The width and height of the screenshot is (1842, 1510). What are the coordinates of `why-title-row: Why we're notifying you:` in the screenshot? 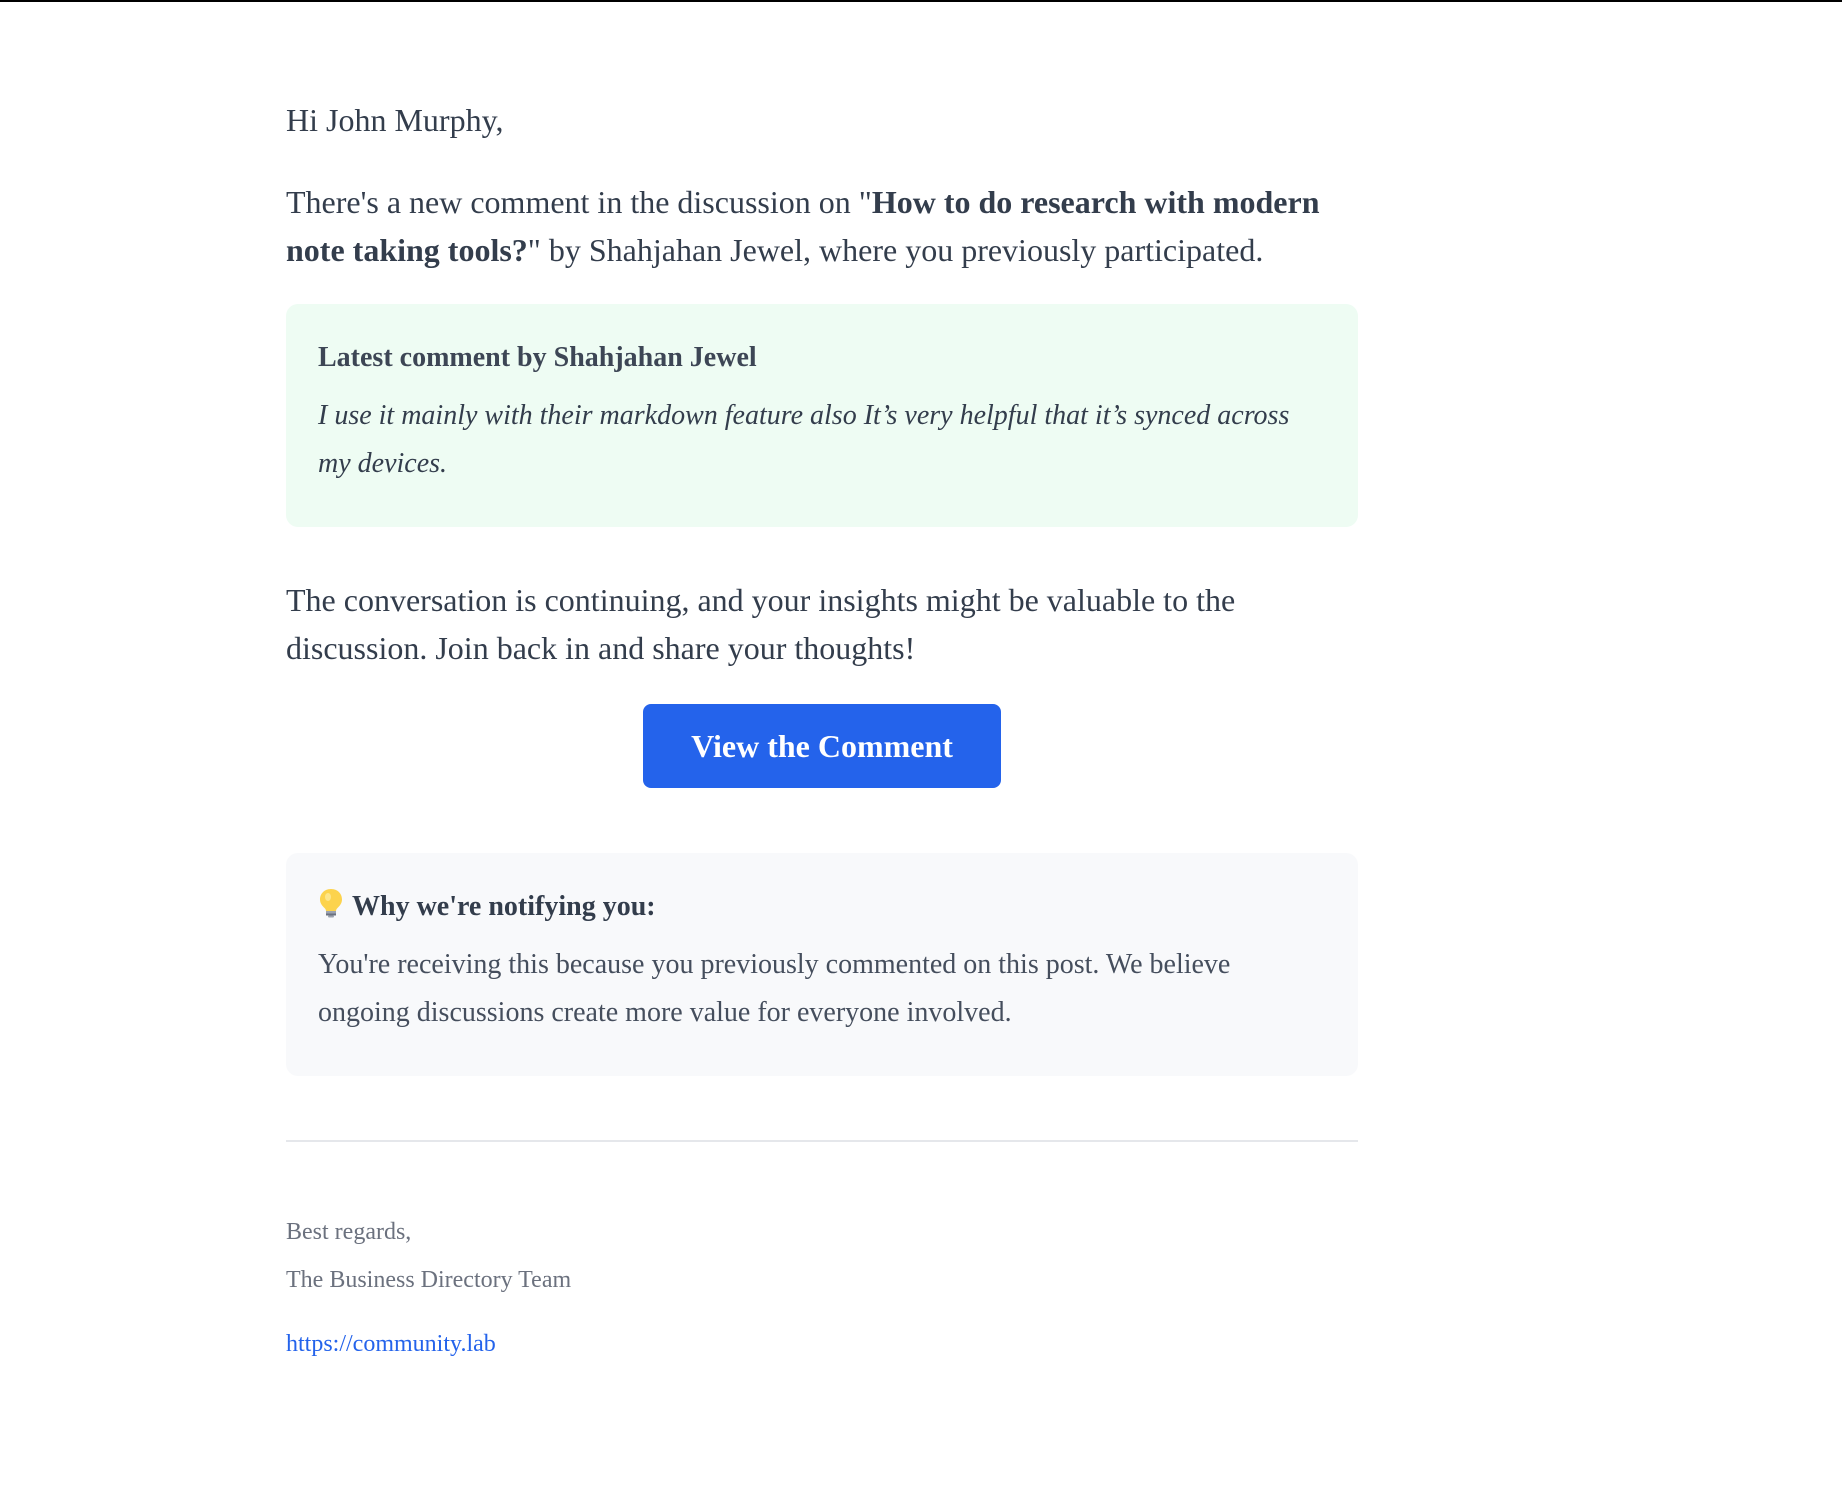 It's located at (822, 907).